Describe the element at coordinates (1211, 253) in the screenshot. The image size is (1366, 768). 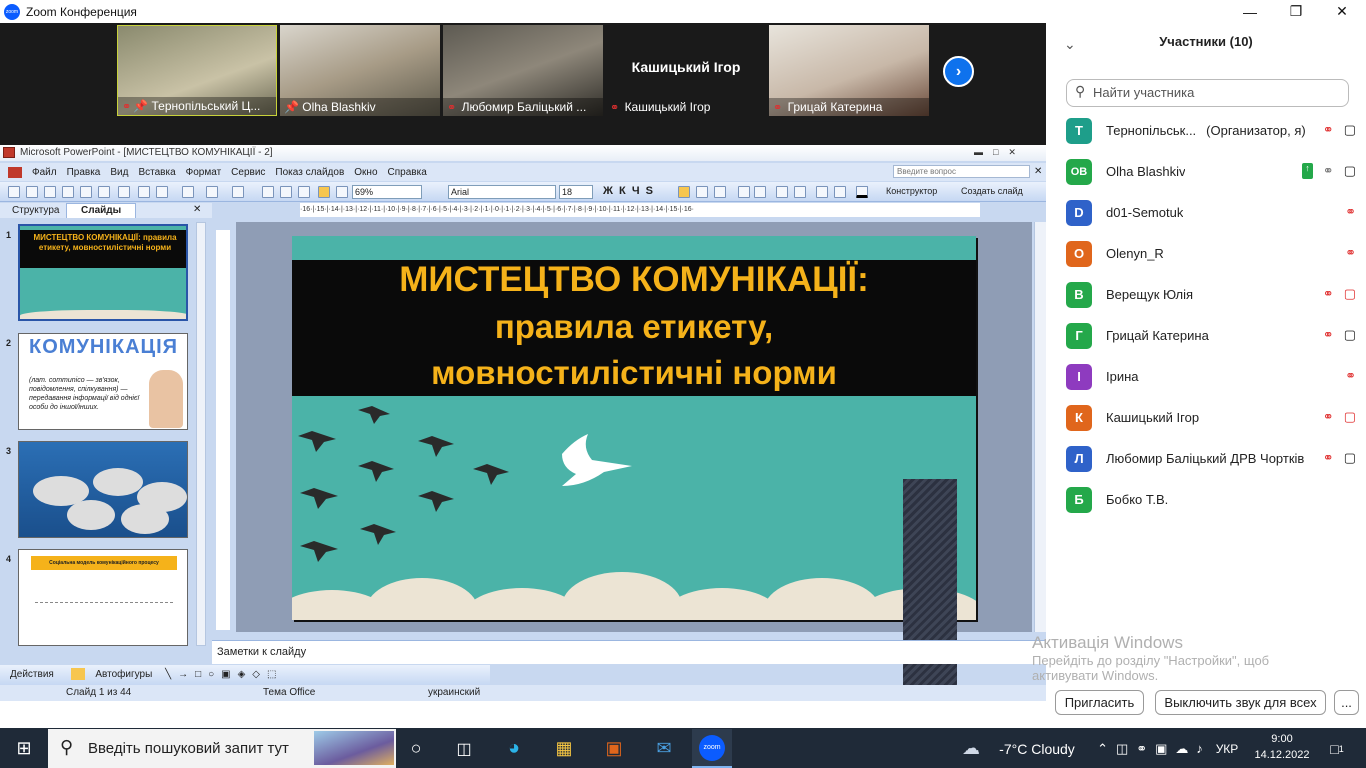
I see `participant-row: O Olenyn_R ⚭` at that location.